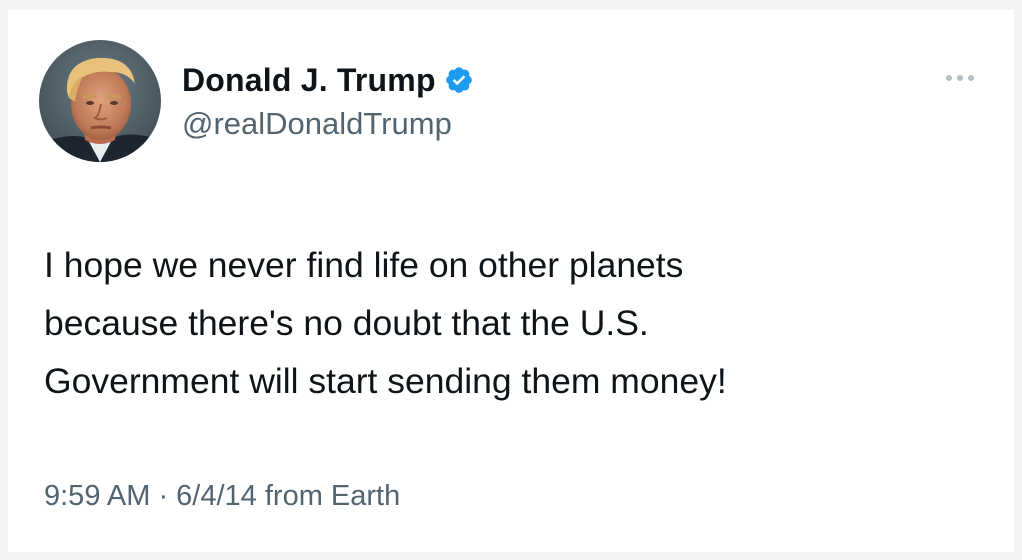  What do you see at coordinates (309, 80) in the screenshot?
I see `display-name: Donald J. Trump` at bounding box center [309, 80].